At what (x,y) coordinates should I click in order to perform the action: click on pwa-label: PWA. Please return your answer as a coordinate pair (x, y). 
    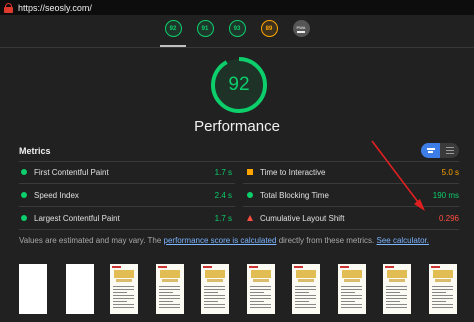
    Looking at the image, I should click on (301, 27).